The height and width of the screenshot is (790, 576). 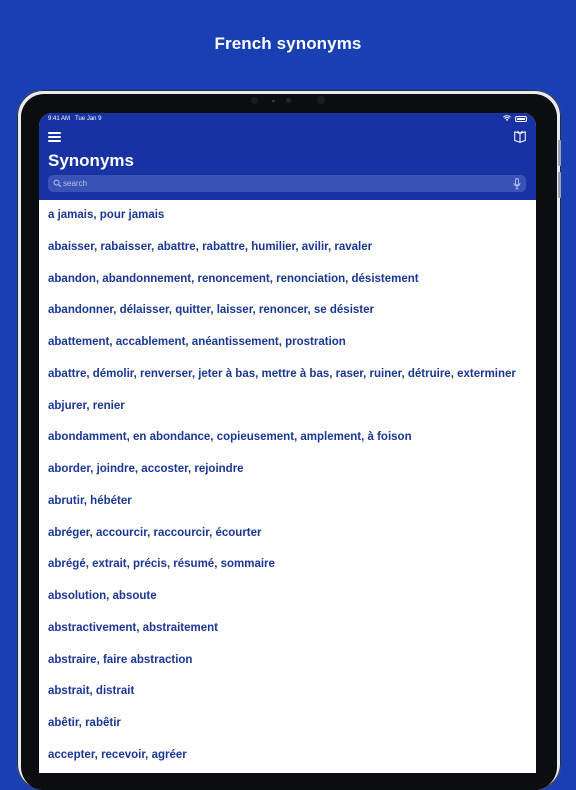 I want to click on open-book-icon, so click(x=520, y=137).